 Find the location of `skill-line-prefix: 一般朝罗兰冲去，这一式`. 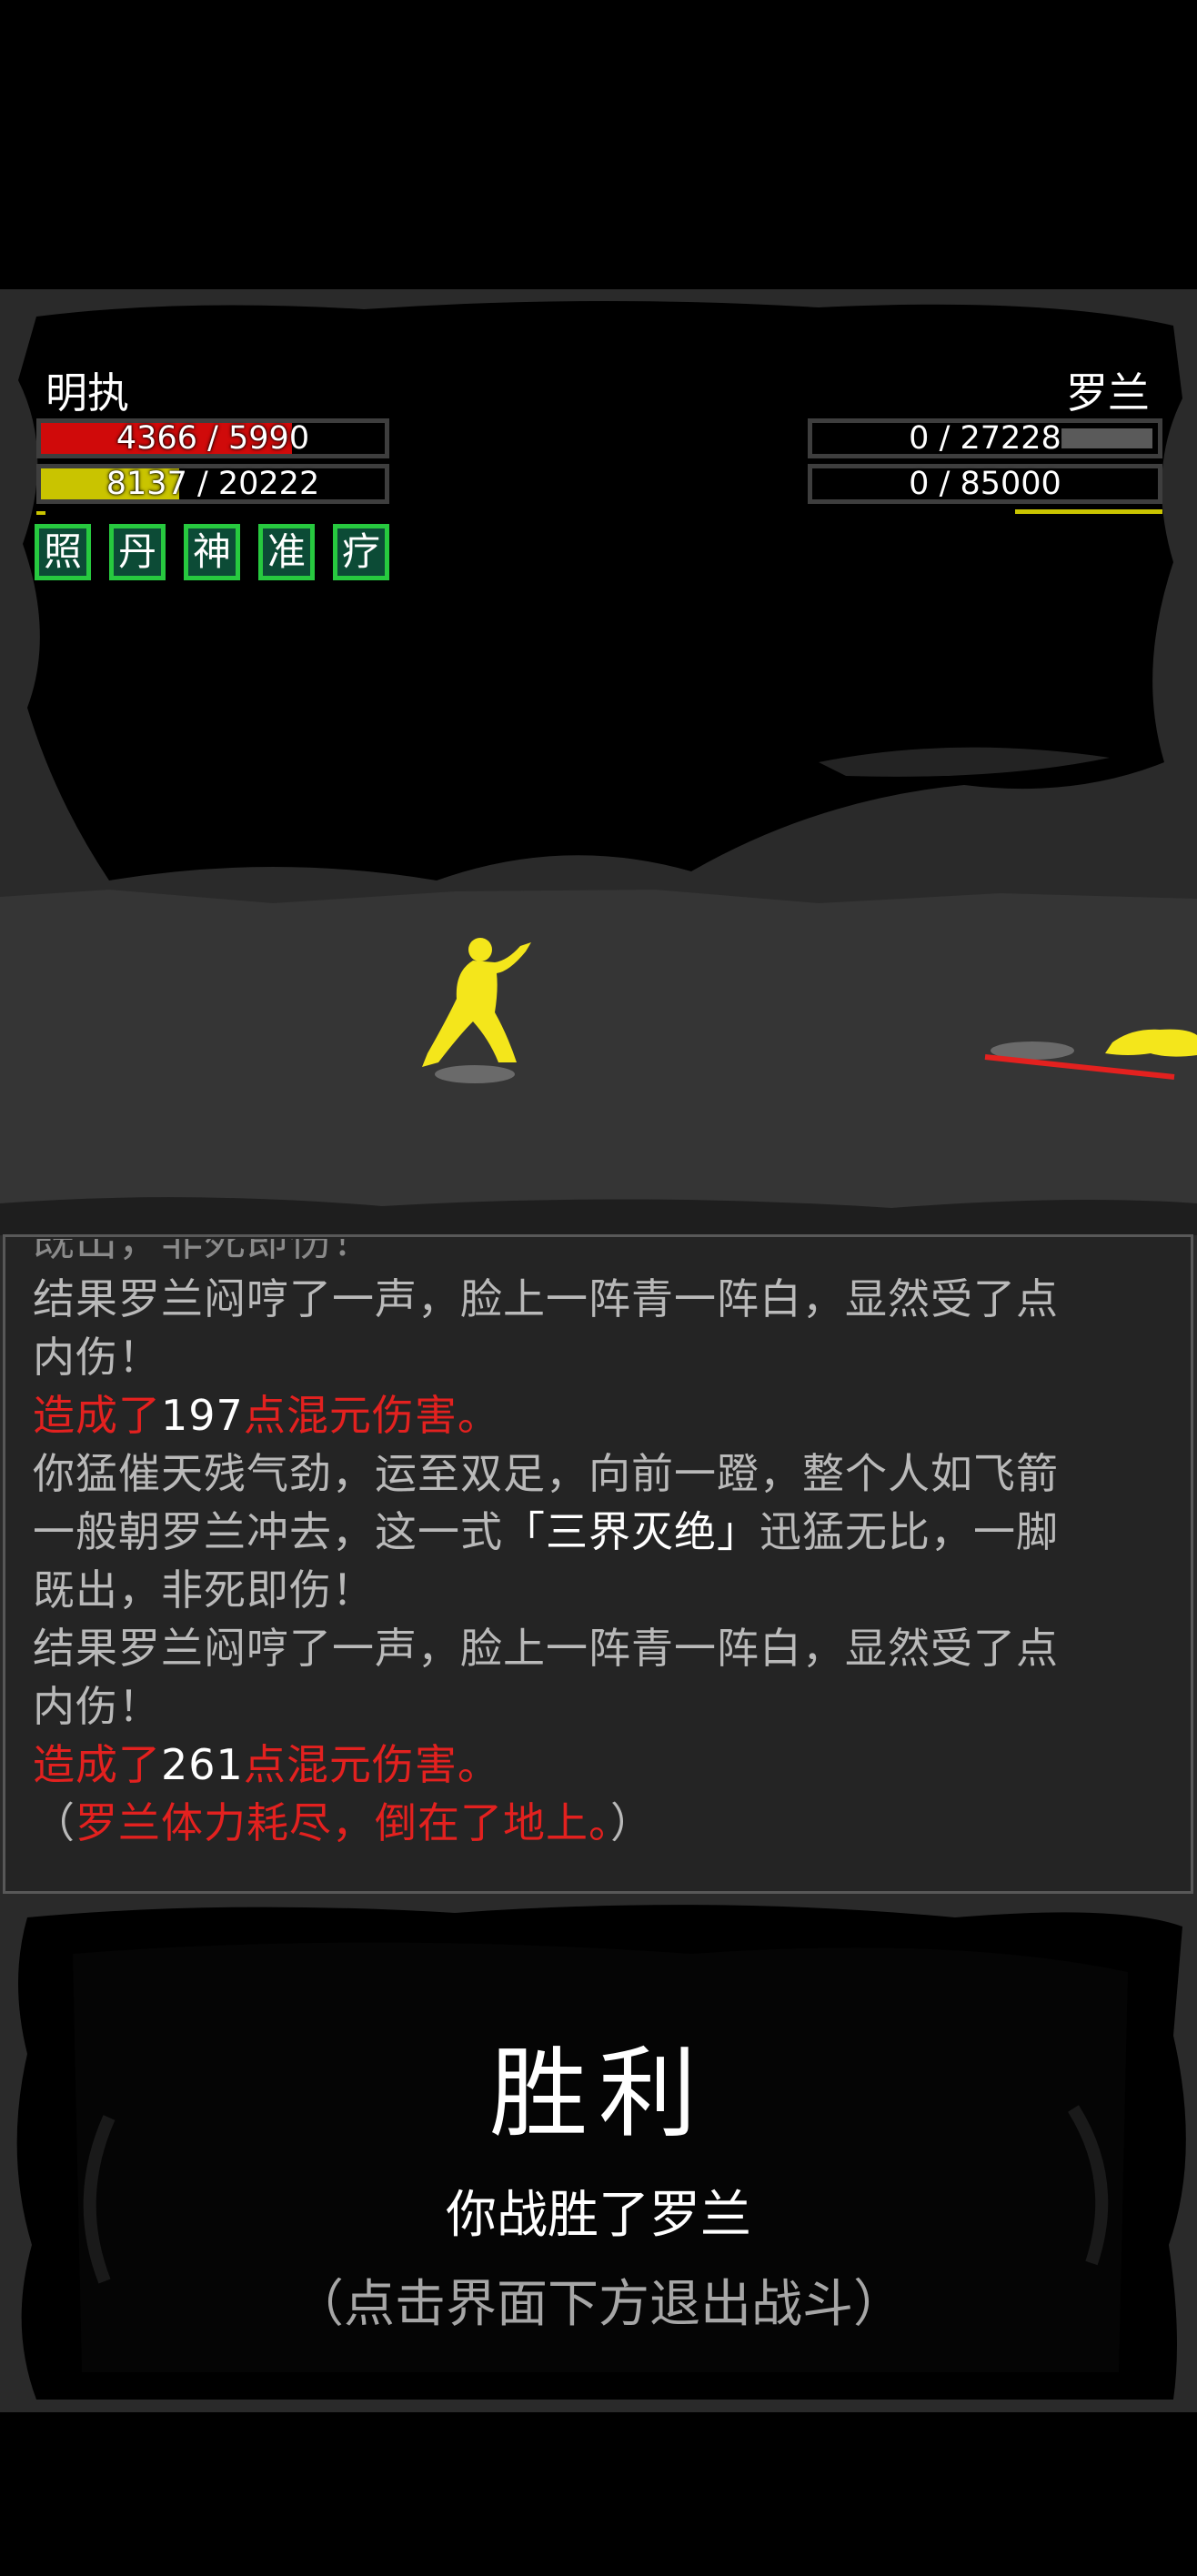

skill-line-prefix: 一般朝罗兰冲去，这一式 is located at coordinates (268, 1531).